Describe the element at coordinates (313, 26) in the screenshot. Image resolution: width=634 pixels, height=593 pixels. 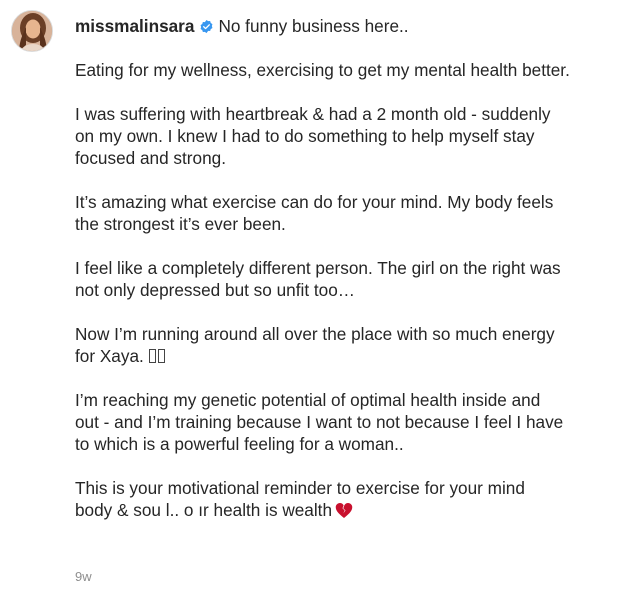
I see `caption-header-text: No funny business here..` at that location.